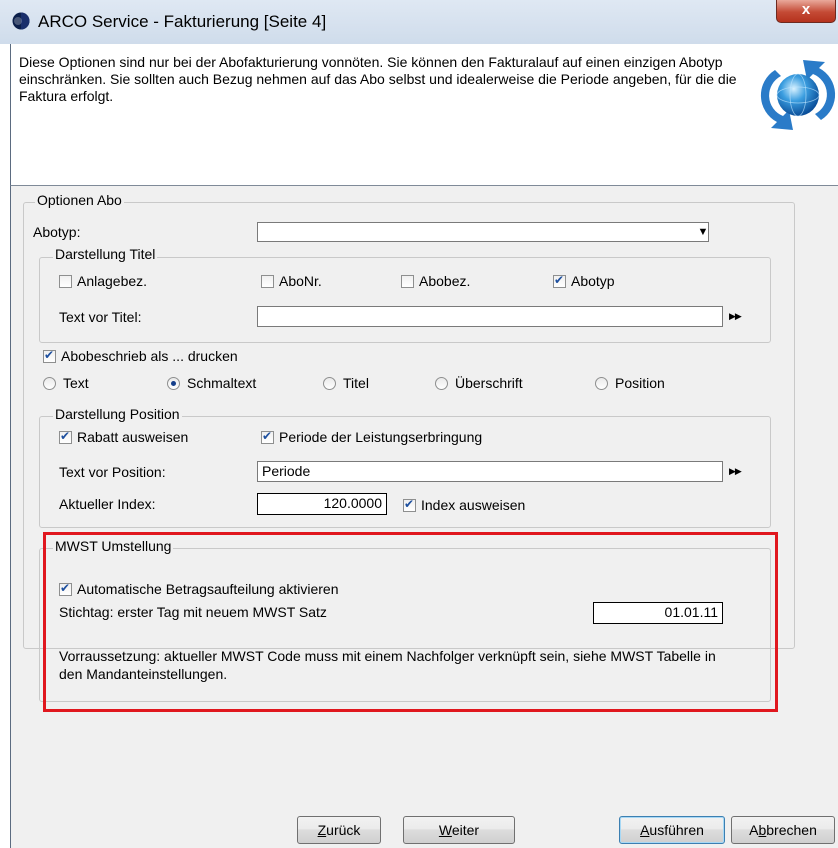 The image size is (838, 848). What do you see at coordinates (407, 281) in the screenshot?
I see `abobez-checkbox` at bounding box center [407, 281].